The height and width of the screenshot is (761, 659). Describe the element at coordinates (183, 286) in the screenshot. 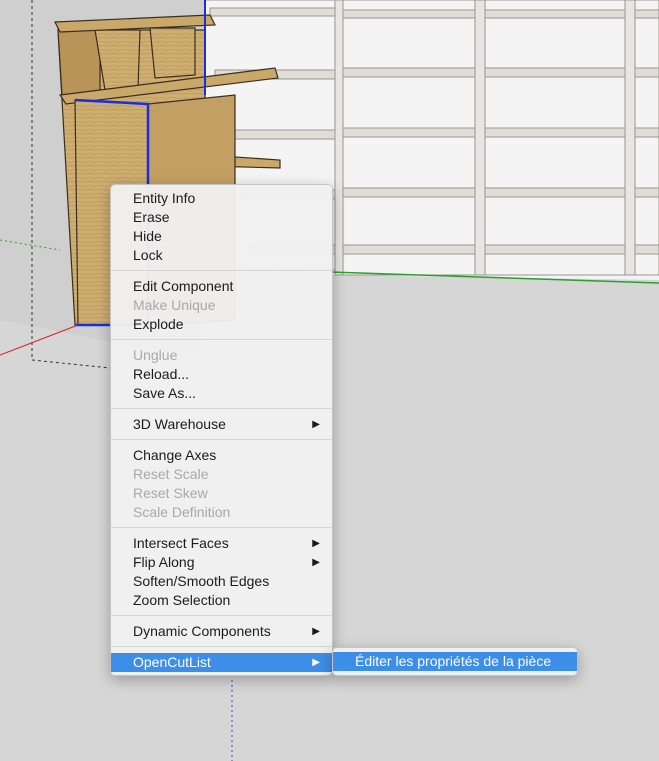

I see `menu-item-label: Edit Component` at that location.